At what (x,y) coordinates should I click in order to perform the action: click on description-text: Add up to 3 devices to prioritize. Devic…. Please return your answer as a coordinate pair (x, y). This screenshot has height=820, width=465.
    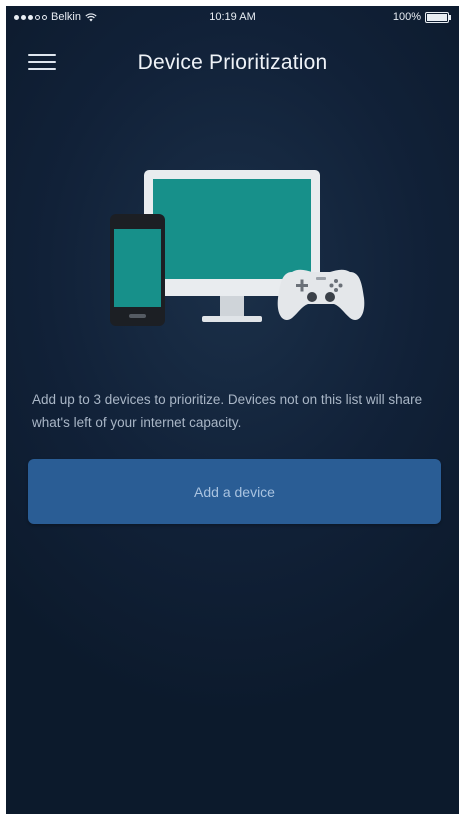
    Looking at the image, I should click on (227, 411).